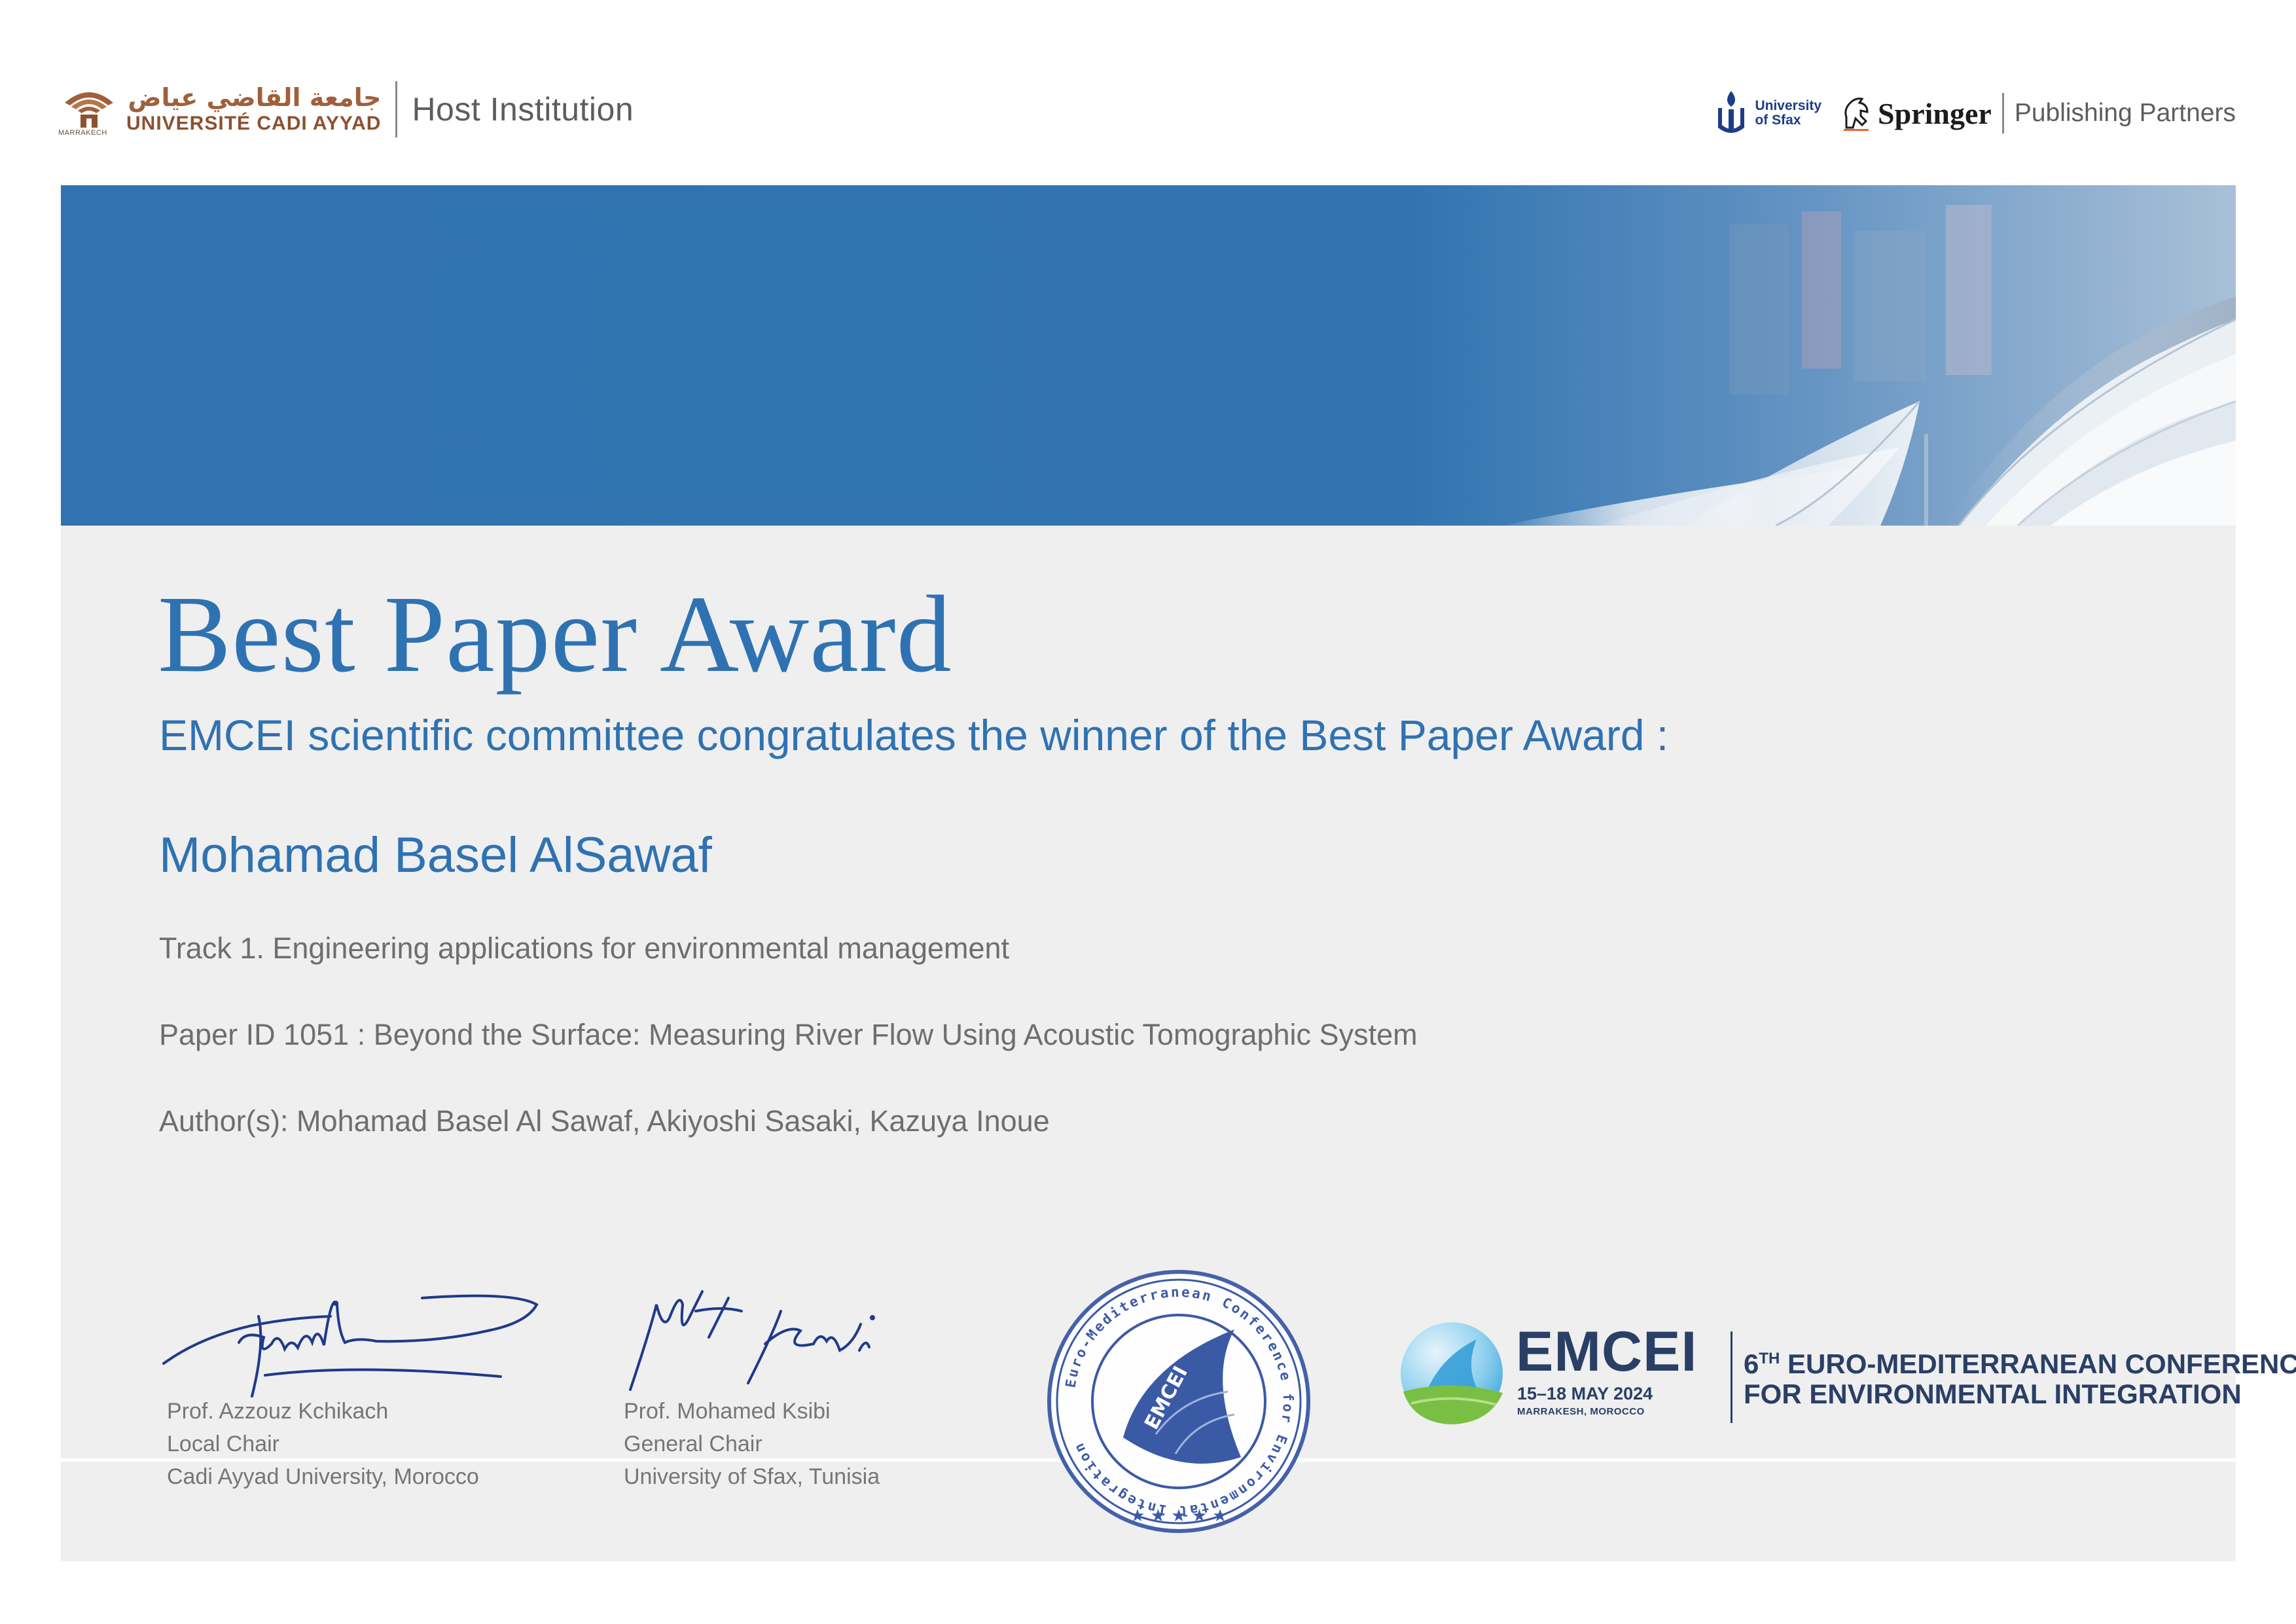 This screenshot has height=1624, width=2296. I want to click on publishing-partners-label: Publishing Partners, so click(2125, 113).